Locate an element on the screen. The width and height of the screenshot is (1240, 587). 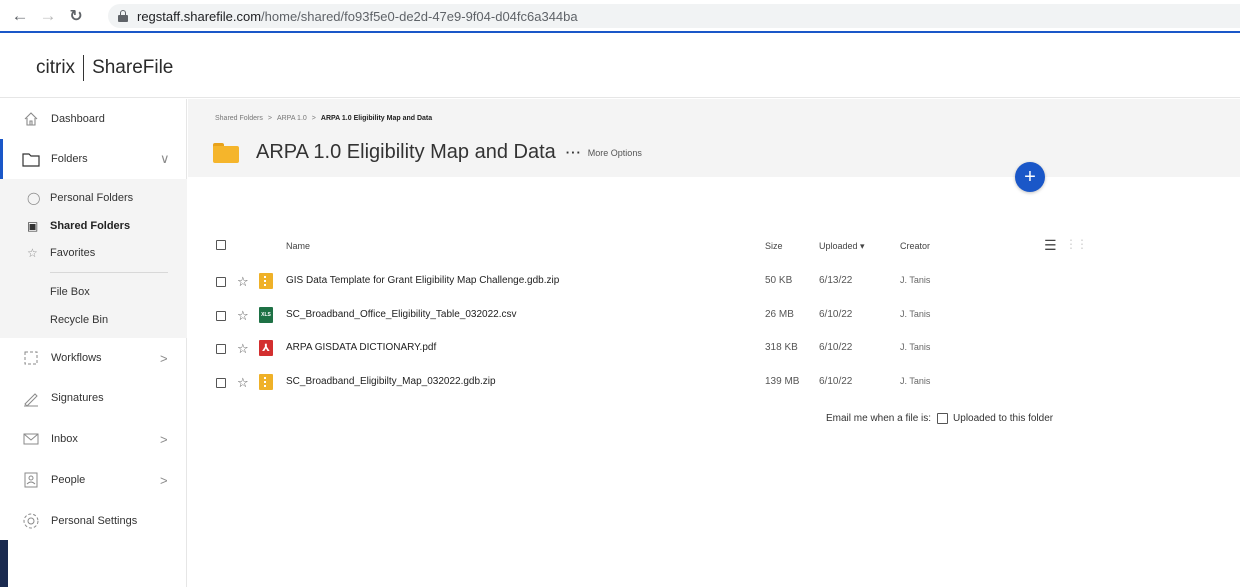
sharefile-logo: citrix ShareFile is located at coordinates (104, 68).